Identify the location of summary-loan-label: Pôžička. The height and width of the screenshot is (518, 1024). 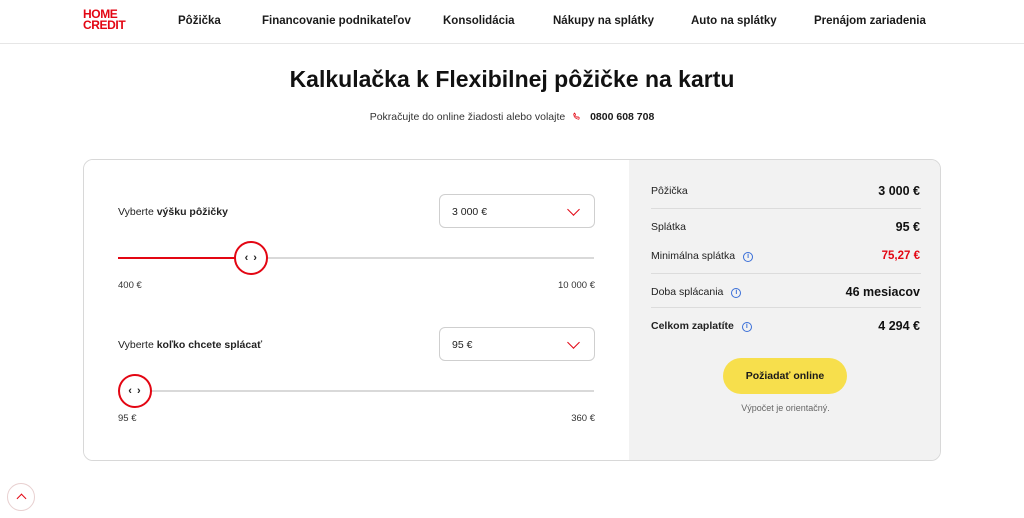
(669, 191).